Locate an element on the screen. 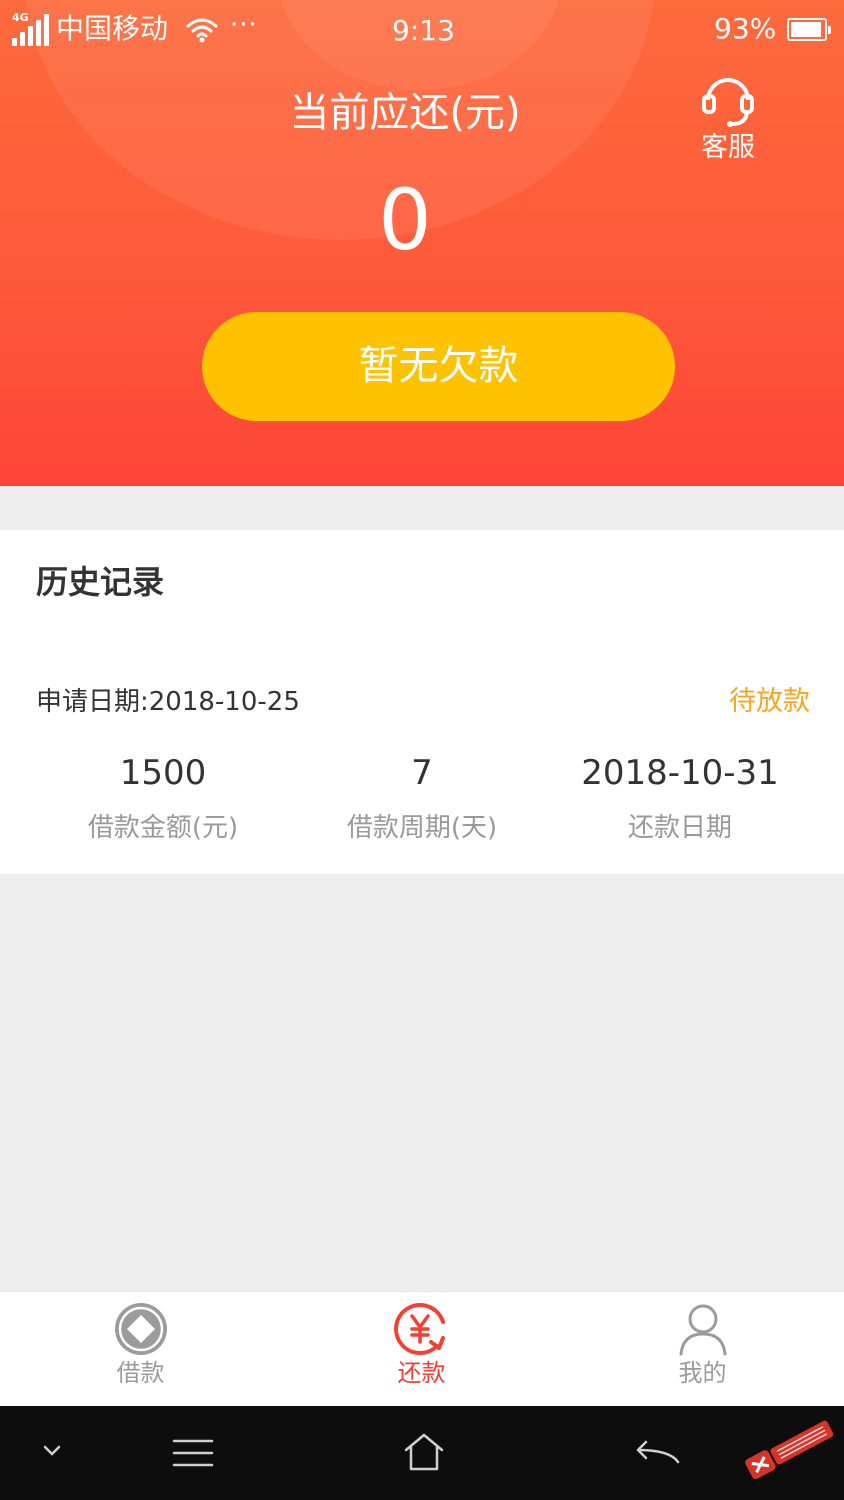 This screenshot has height=1500, width=844. repay-date-column: 2018-10-31 还款日期 is located at coordinates (680, 797).